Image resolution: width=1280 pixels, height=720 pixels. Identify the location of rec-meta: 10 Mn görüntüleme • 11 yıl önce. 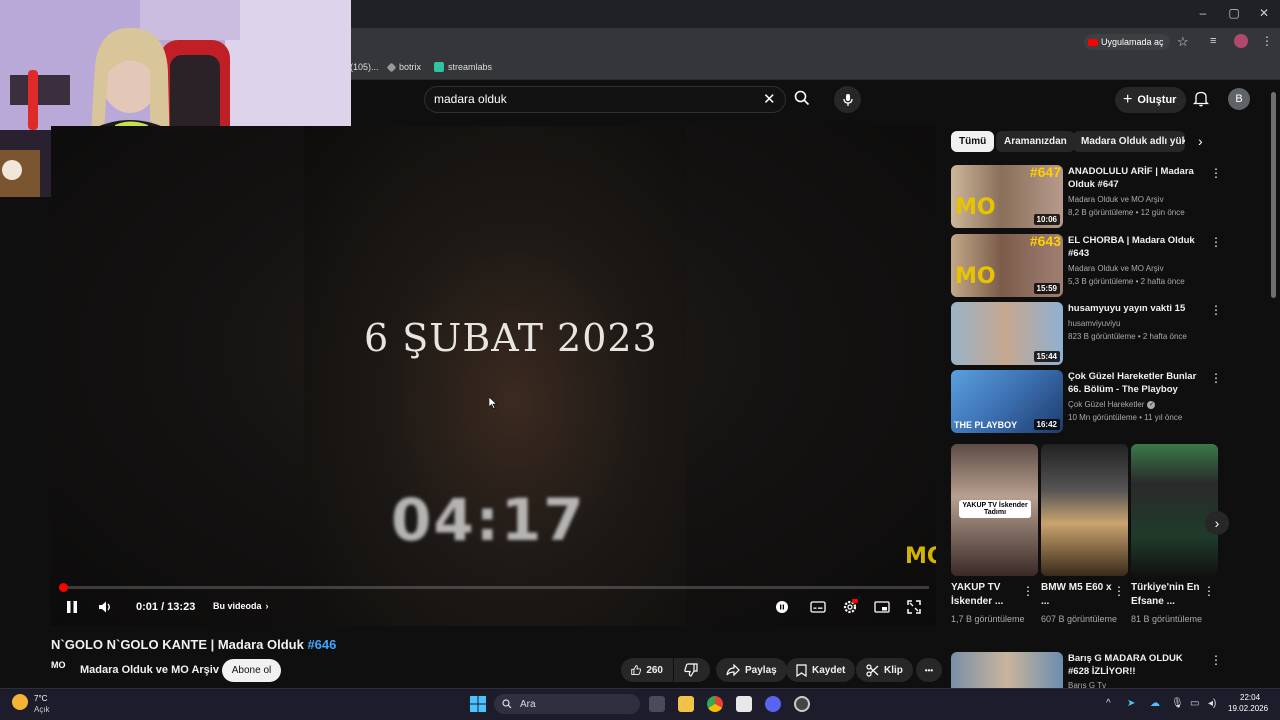
(1125, 417).